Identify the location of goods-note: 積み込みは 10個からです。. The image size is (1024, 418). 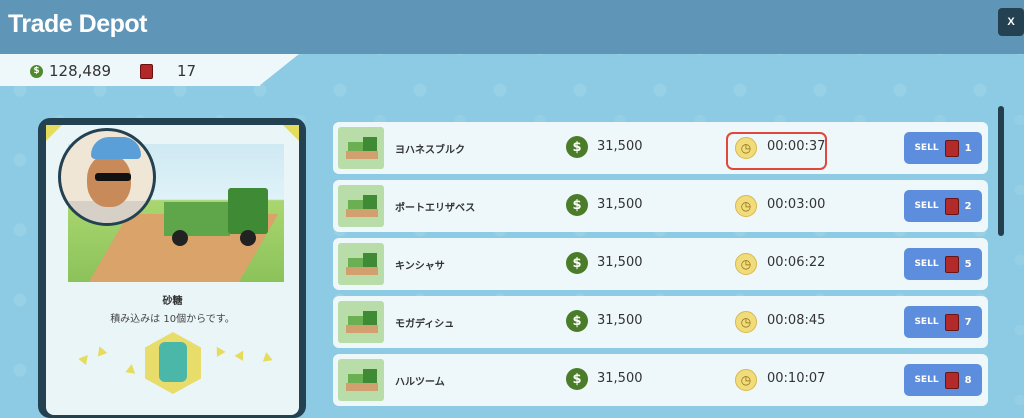
(172, 319).